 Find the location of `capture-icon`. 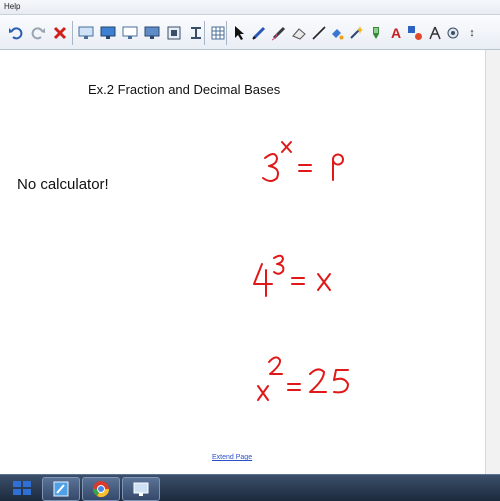

capture-icon is located at coordinates (174, 33).